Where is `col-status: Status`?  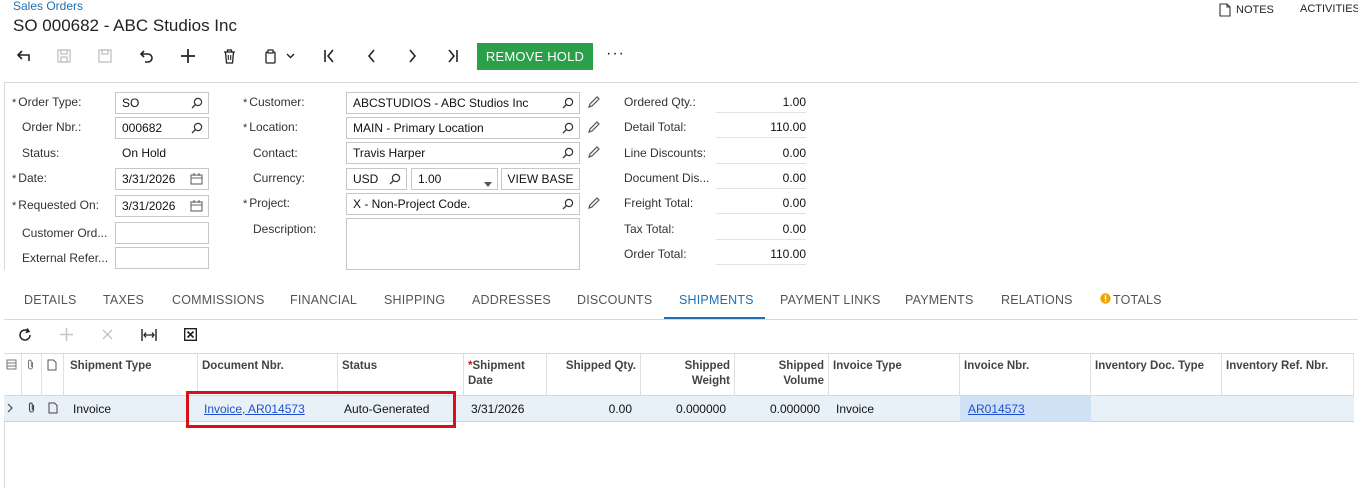 col-status: Status is located at coordinates (401, 375).